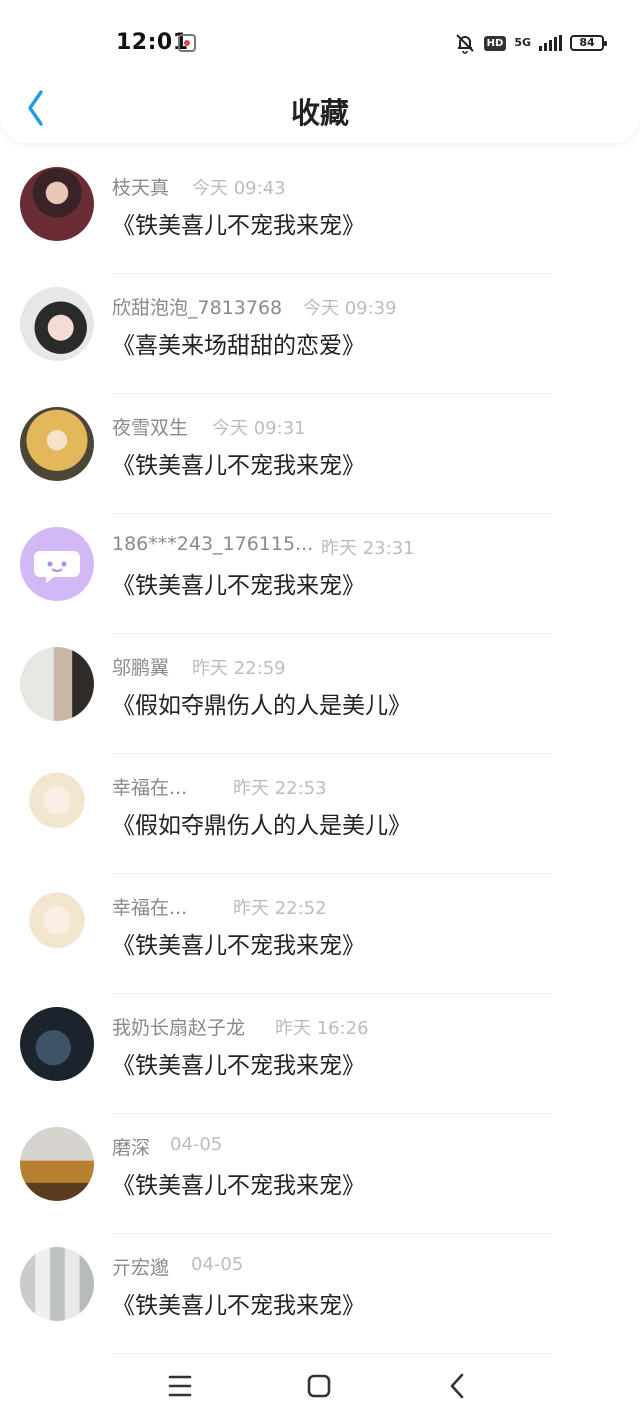 Image resolution: width=640 pixels, height=1422 pixels. Describe the element at coordinates (319, 113) in the screenshot. I see `page-title: 收藏` at that location.